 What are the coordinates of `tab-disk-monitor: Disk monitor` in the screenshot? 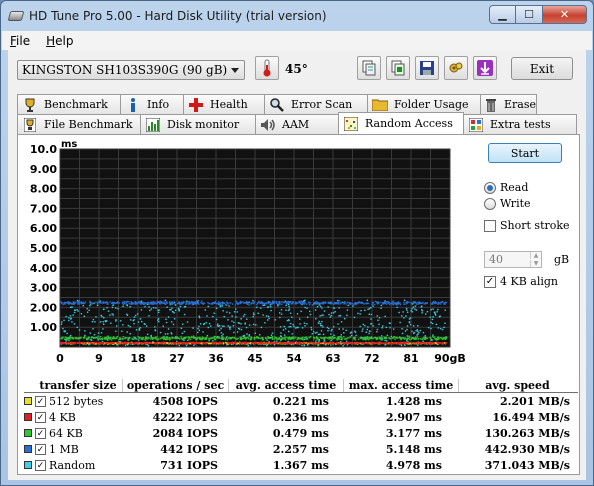 It's located at (198, 124).